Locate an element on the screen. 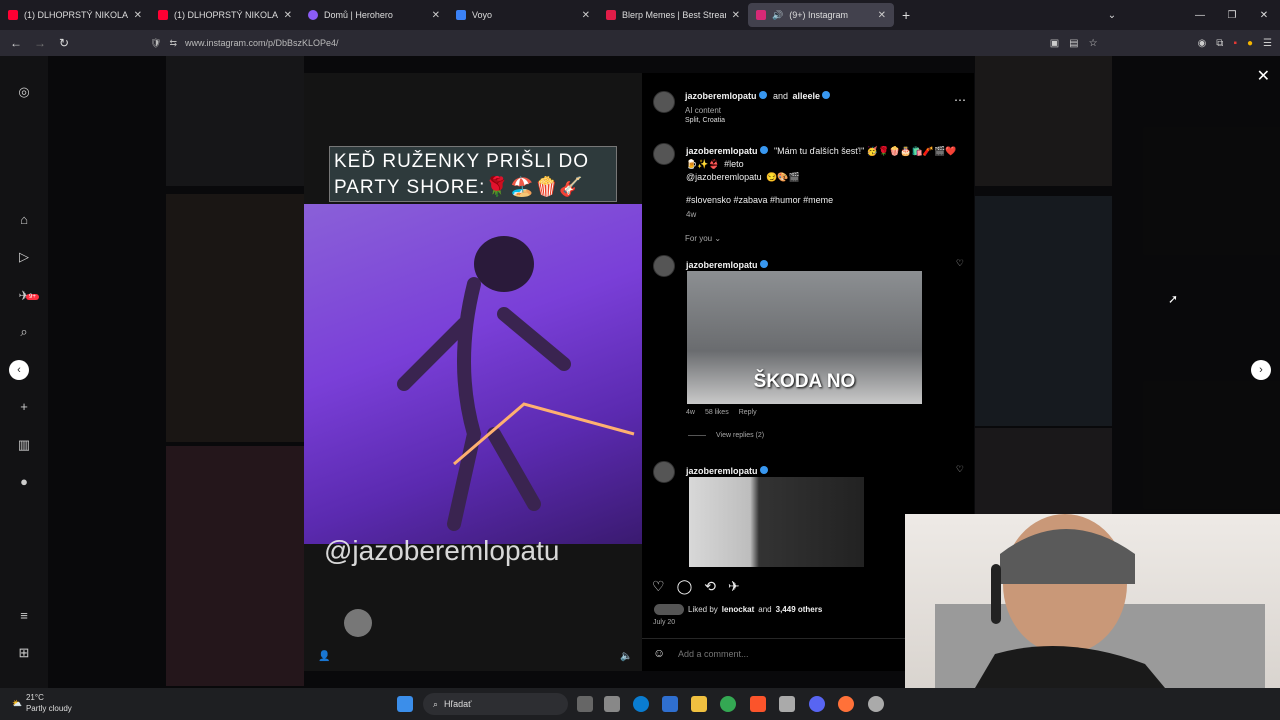 The height and width of the screenshot is (720, 1280). comment-gif-image: ŠKODA NO is located at coordinates (804, 337).